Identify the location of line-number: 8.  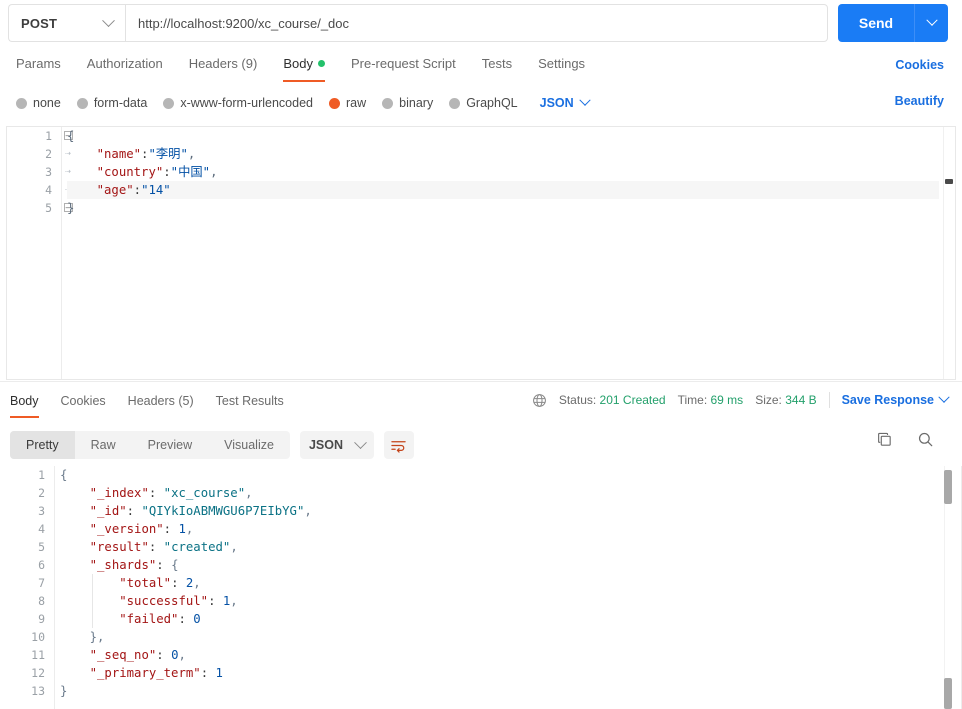
(41, 601).